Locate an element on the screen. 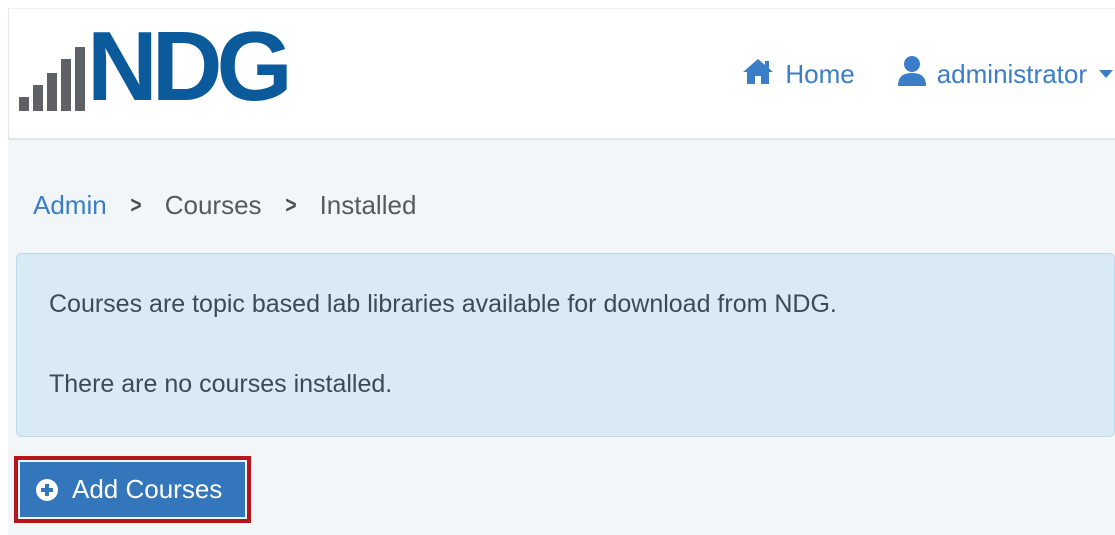 Image resolution: width=1115 pixels, height=535 pixels. breadcrumb: Admin > Courses > Installed is located at coordinates (224, 205).